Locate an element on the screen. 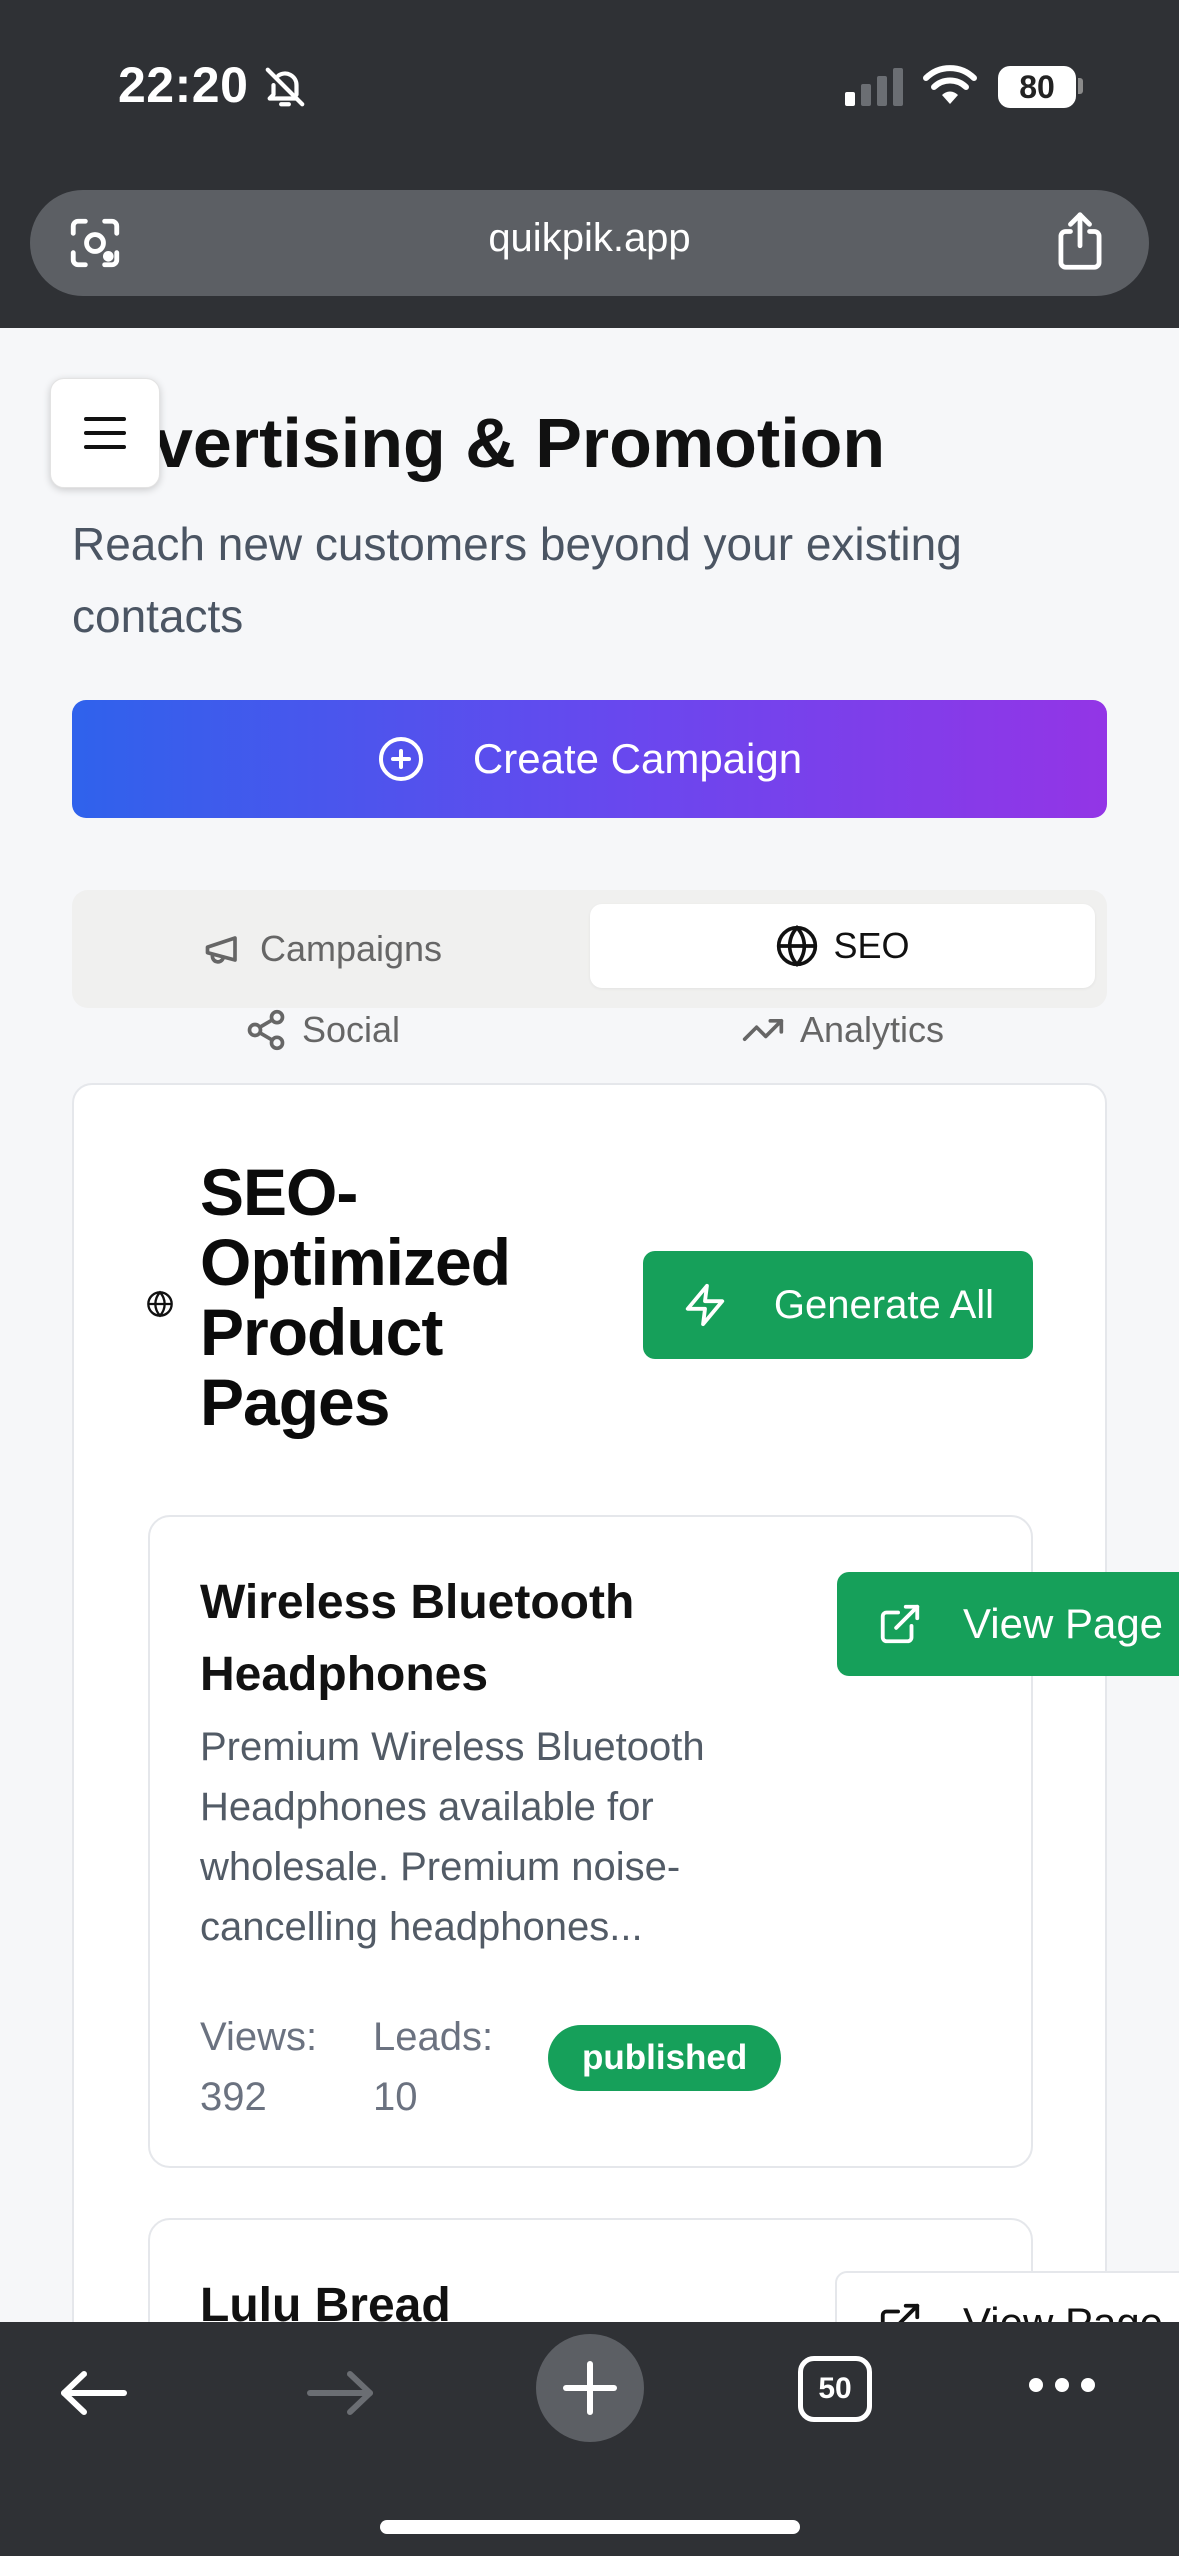 The height and width of the screenshot is (2556, 1179). leads-stat: Leads: 10 is located at coordinates (433, 2067).